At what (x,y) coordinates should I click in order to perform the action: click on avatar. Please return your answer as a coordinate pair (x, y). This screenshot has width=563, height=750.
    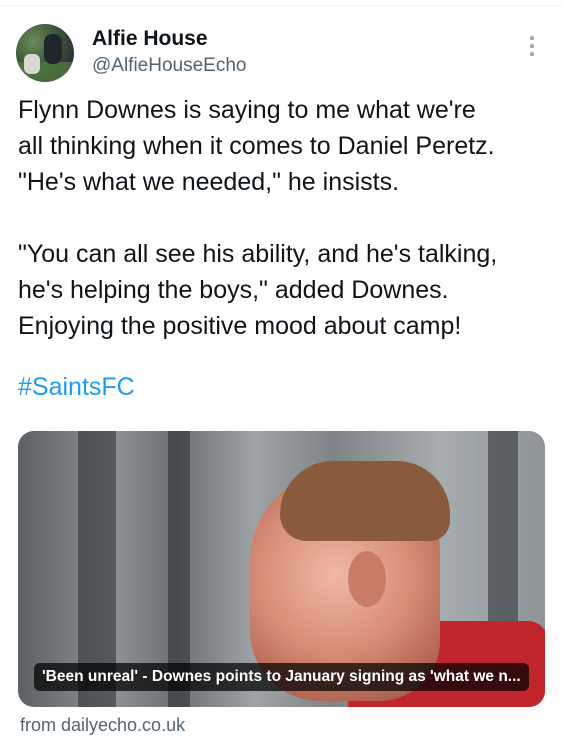
    Looking at the image, I should click on (45, 53).